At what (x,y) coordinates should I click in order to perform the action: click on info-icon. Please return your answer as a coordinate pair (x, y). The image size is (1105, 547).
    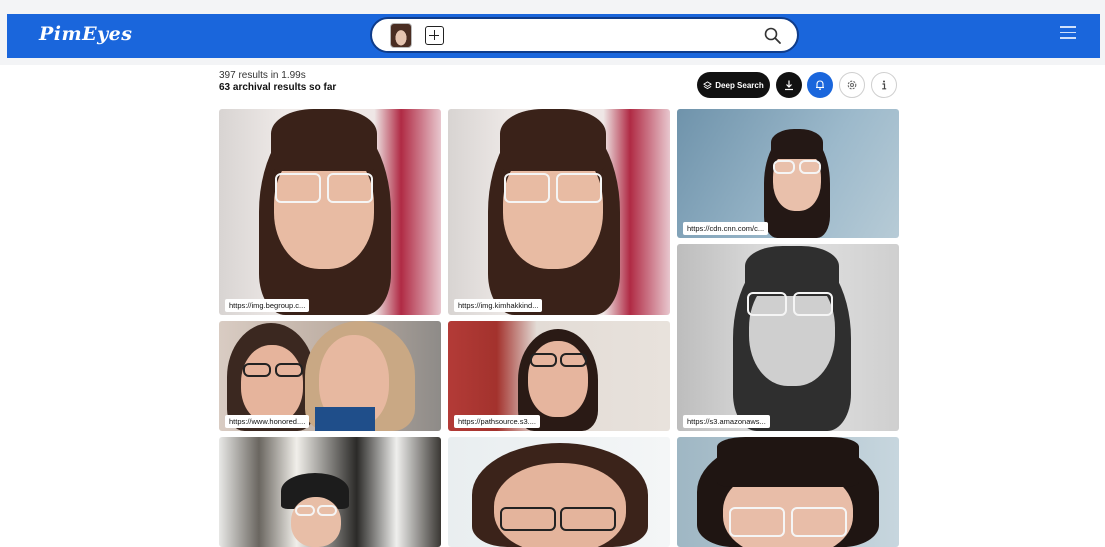
    Looking at the image, I should click on (884, 85).